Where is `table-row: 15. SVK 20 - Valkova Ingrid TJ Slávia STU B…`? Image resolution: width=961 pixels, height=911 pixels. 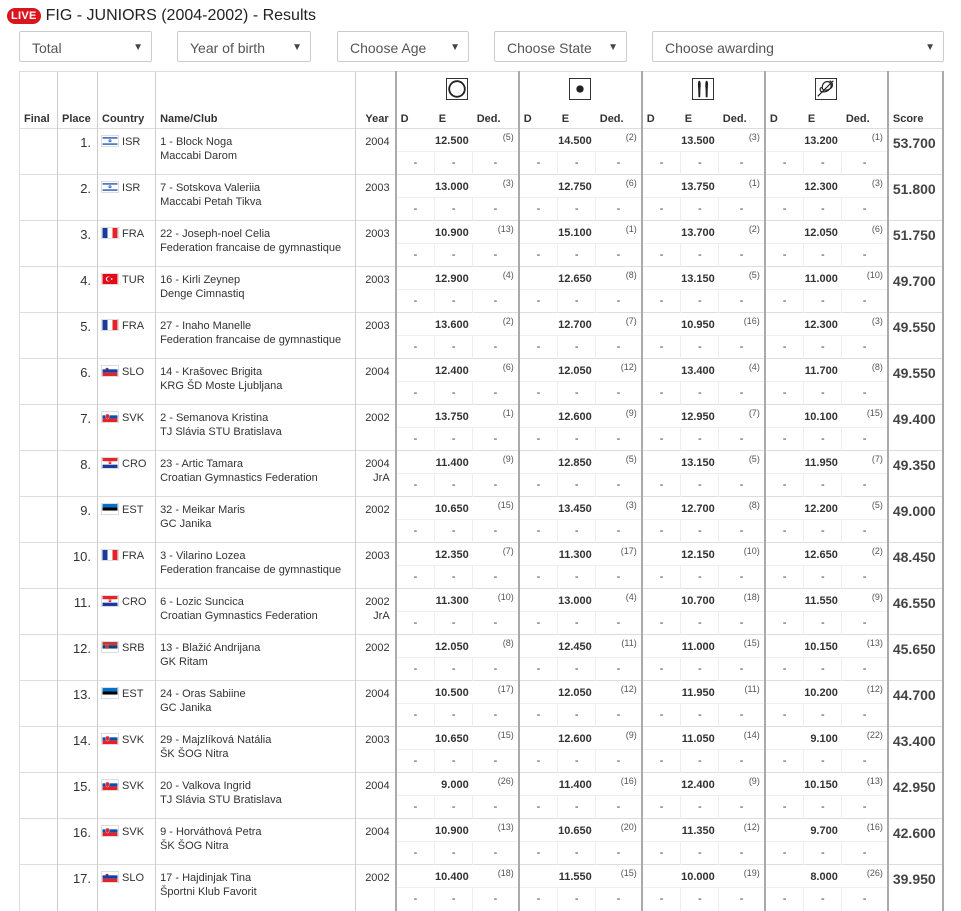
table-row: 15. SVK 20 - Valkova Ingrid TJ Slávia STU B… is located at coordinates (481, 795).